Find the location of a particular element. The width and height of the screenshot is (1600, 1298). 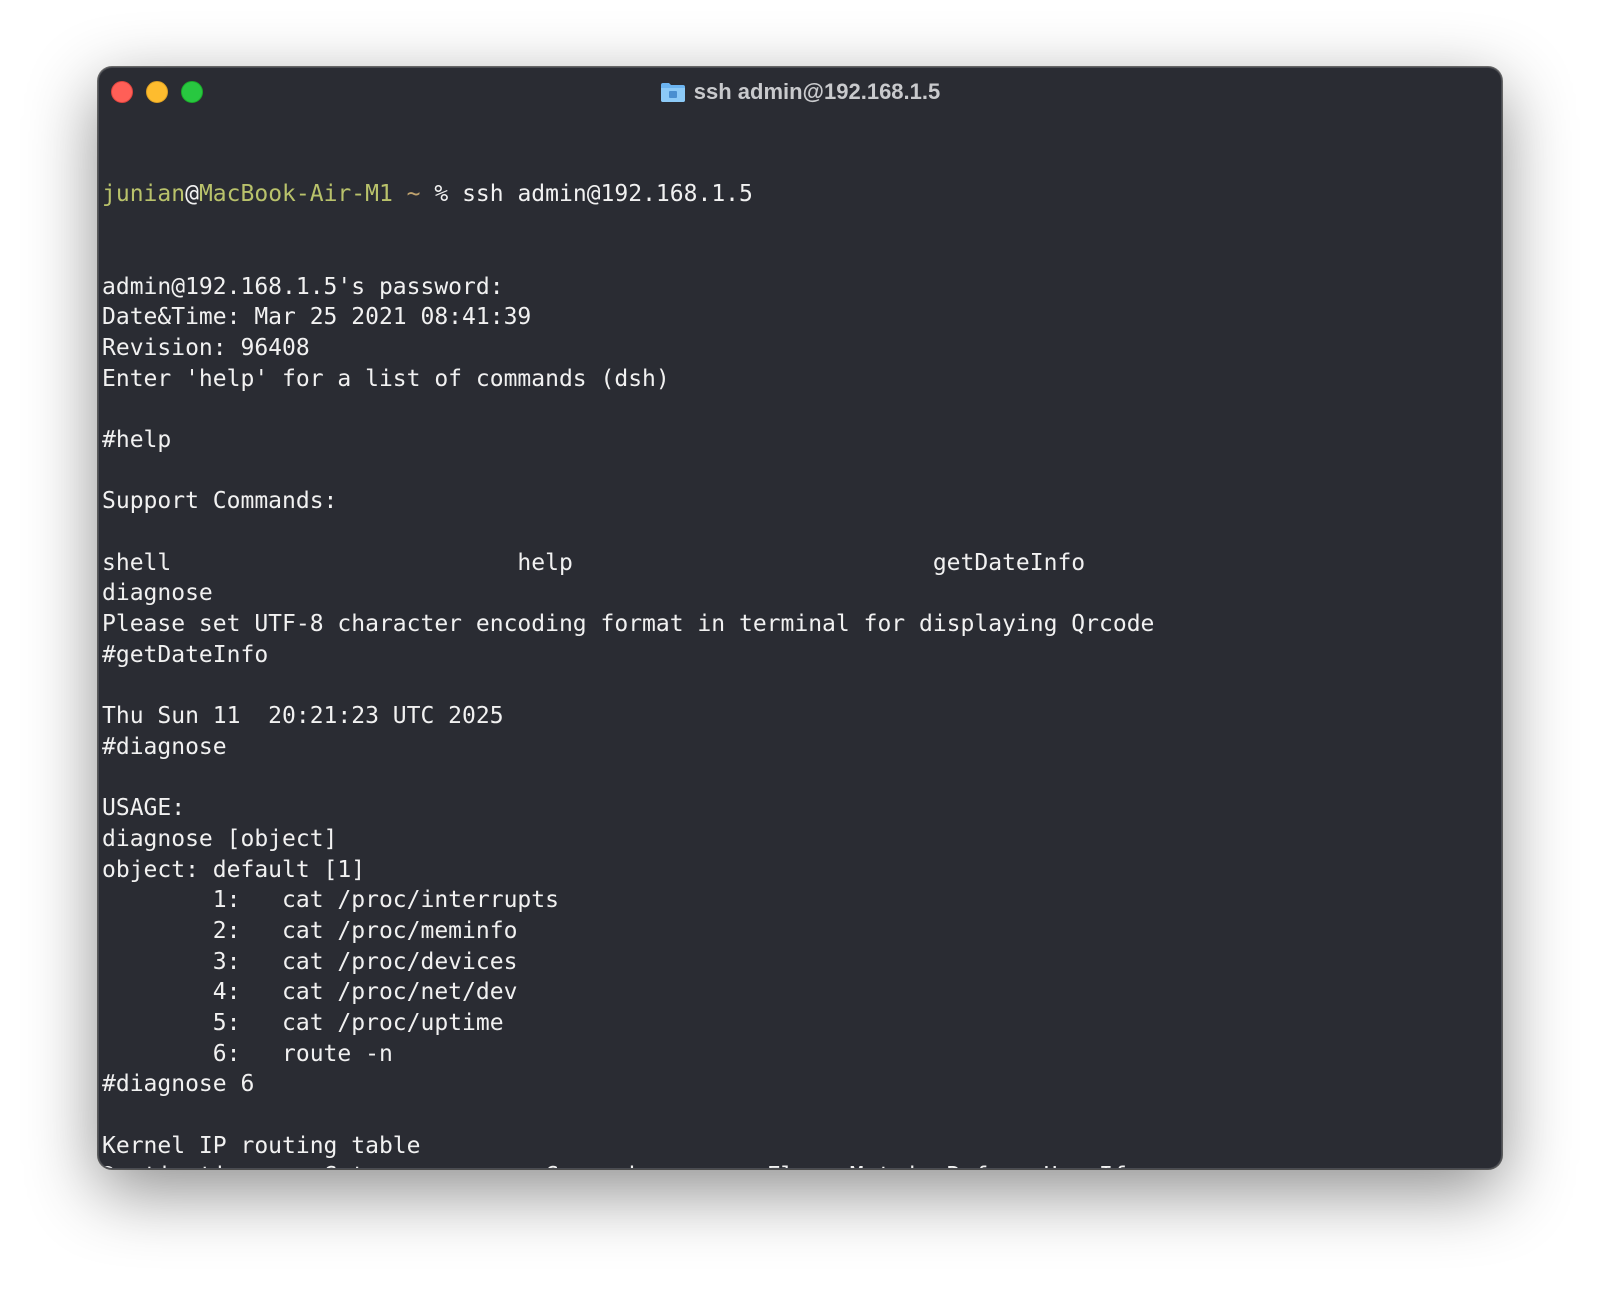

terminal-line: diagnose is located at coordinates (157, 593).